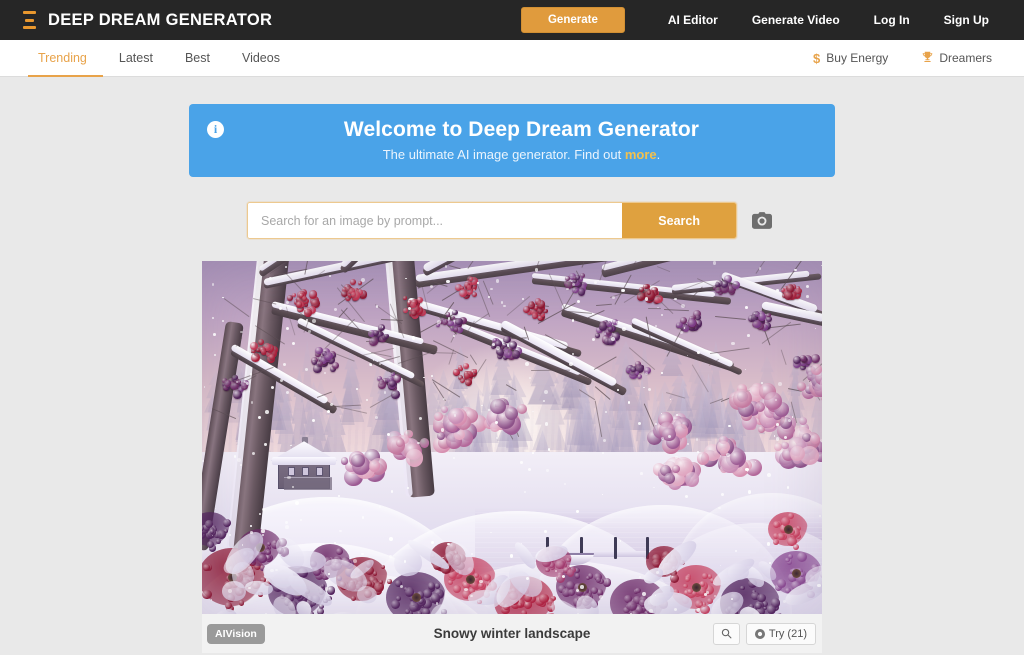 Image resolution: width=1024 pixels, height=655 pixels. Describe the element at coordinates (641, 154) in the screenshot. I see `banner-more-link: more` at that location.